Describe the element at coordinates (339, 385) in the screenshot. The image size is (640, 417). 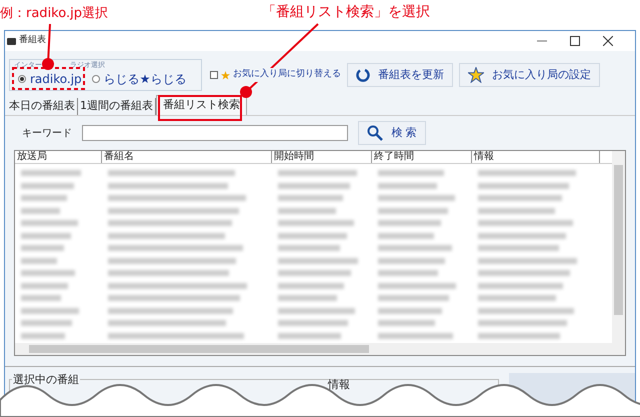
I see `info-label: 情報` at that location.